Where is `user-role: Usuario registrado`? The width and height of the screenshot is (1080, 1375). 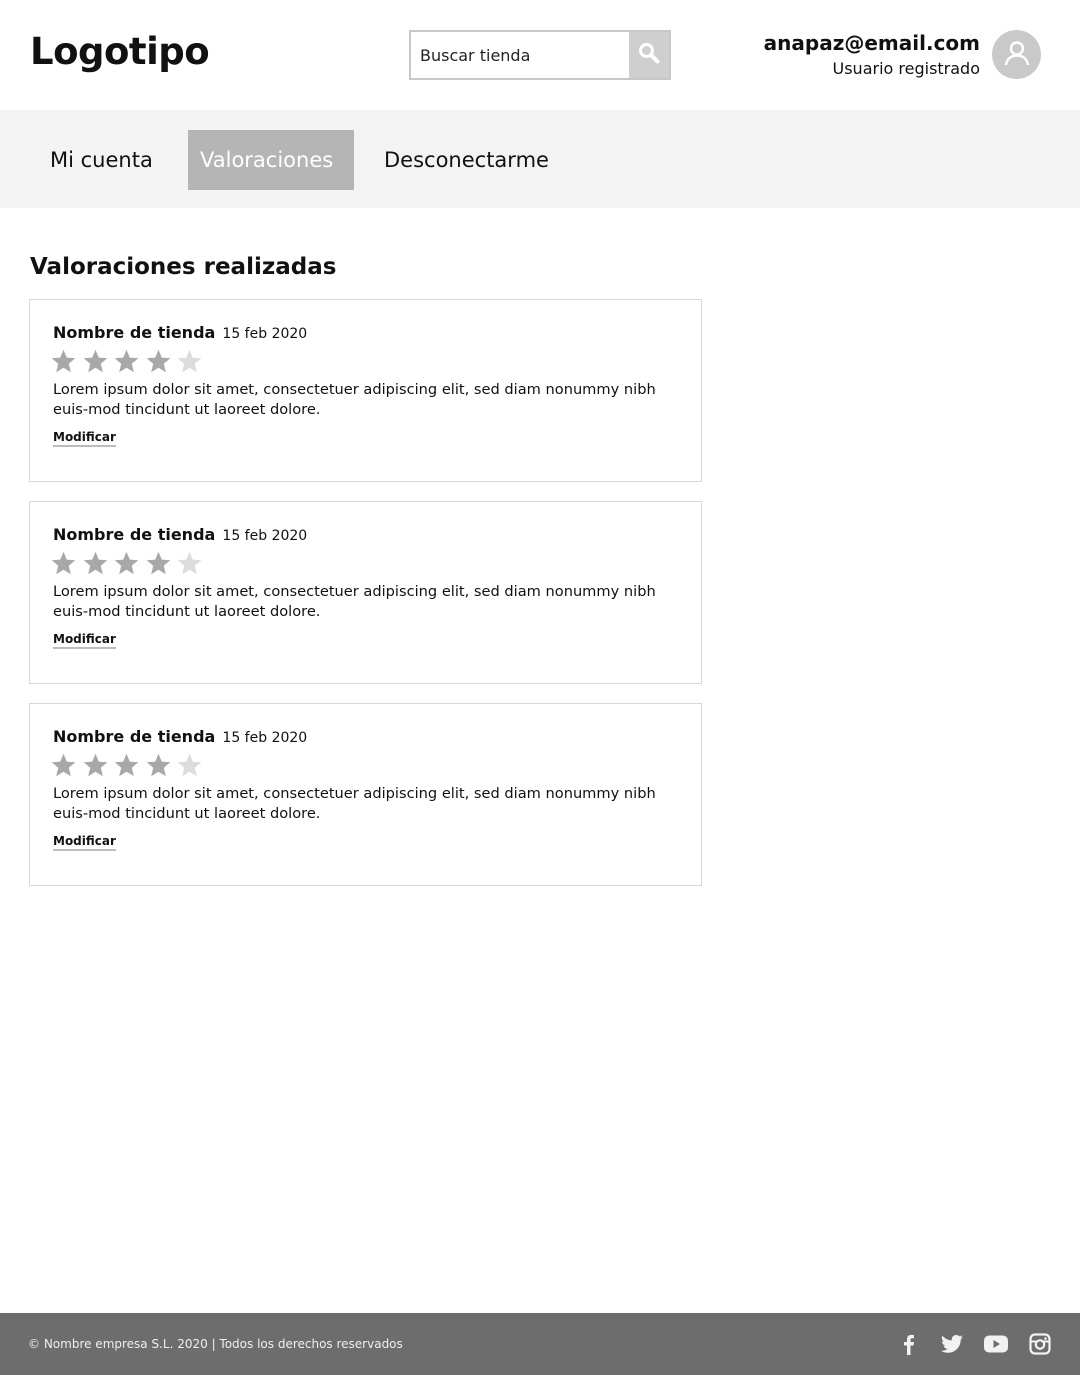 user-role: Usuario registrado is located at coordinates (906, 68).